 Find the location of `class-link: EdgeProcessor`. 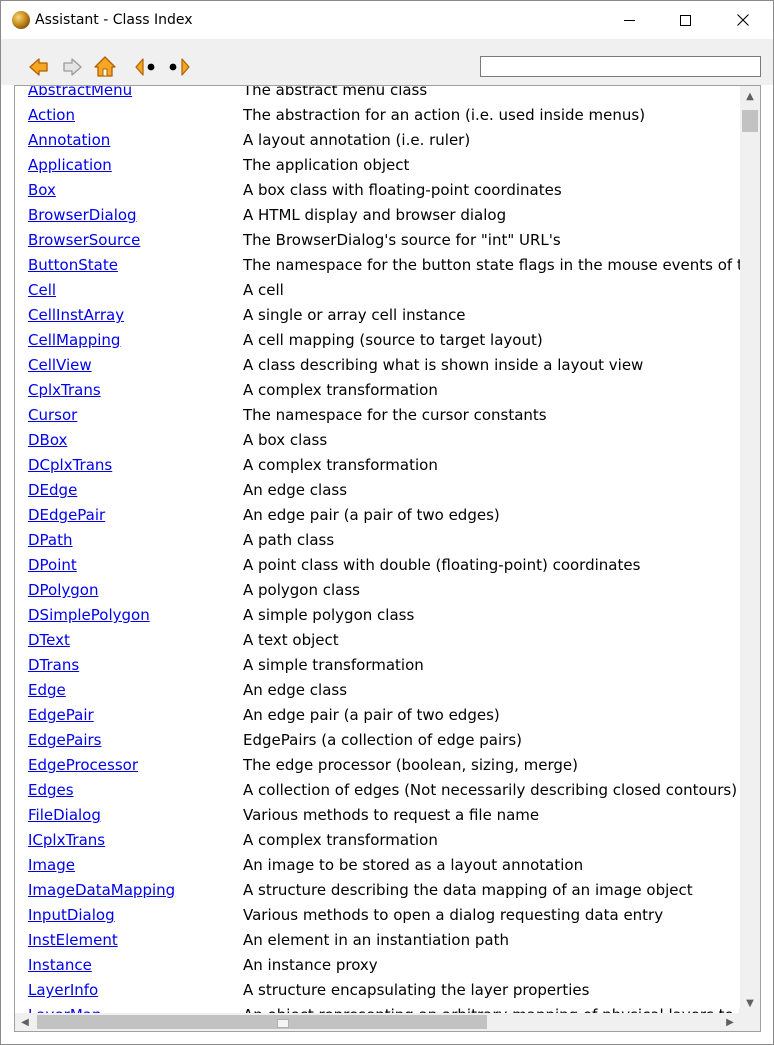

class-link: EdgeProcessor is located at coordinates (83, 765).